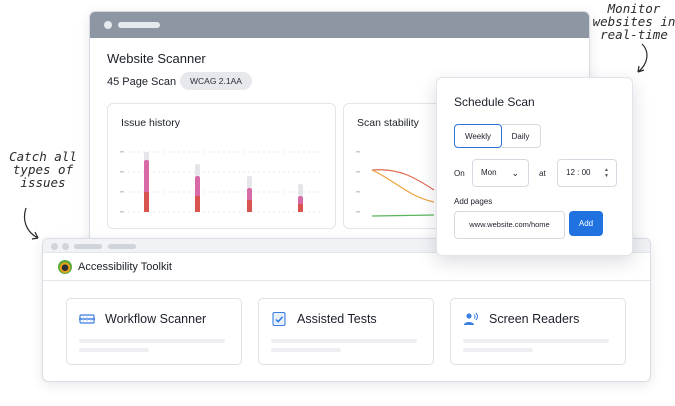 The height and width of the screenshot is (406, 675). I want to click on day-select: Mon ⌄, so click(500, 173).